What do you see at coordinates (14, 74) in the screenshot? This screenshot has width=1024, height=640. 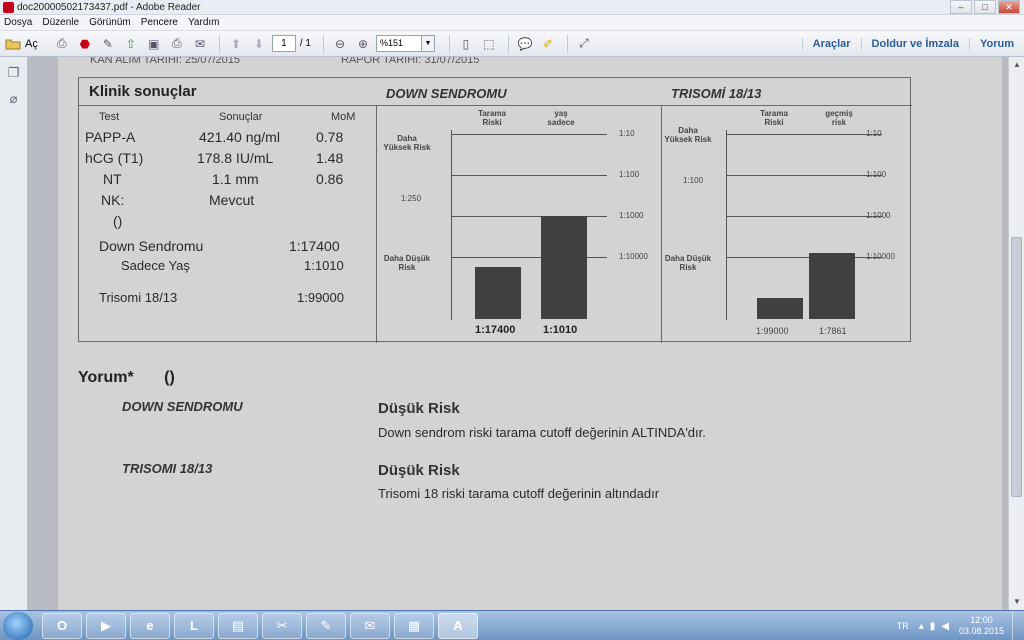 I see `pages-icon: ❐` at bounding box center [14, 74].